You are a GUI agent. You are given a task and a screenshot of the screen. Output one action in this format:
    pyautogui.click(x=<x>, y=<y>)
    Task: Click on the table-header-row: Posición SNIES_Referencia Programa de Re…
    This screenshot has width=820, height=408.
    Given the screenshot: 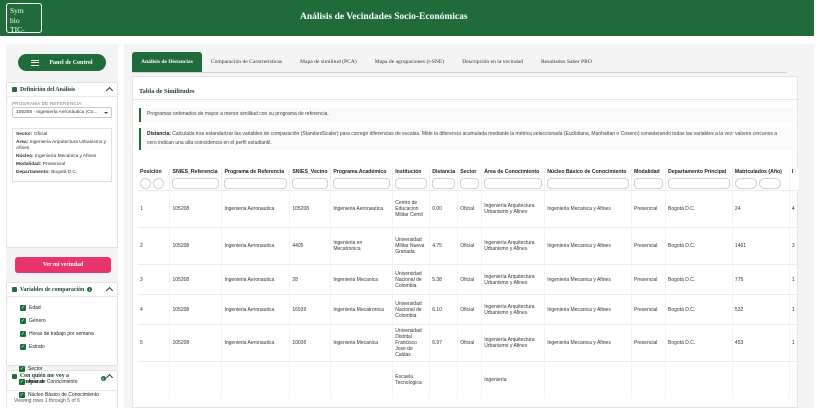 What is the action you would take?
    pyautogui.click(x=469, y=179)
    